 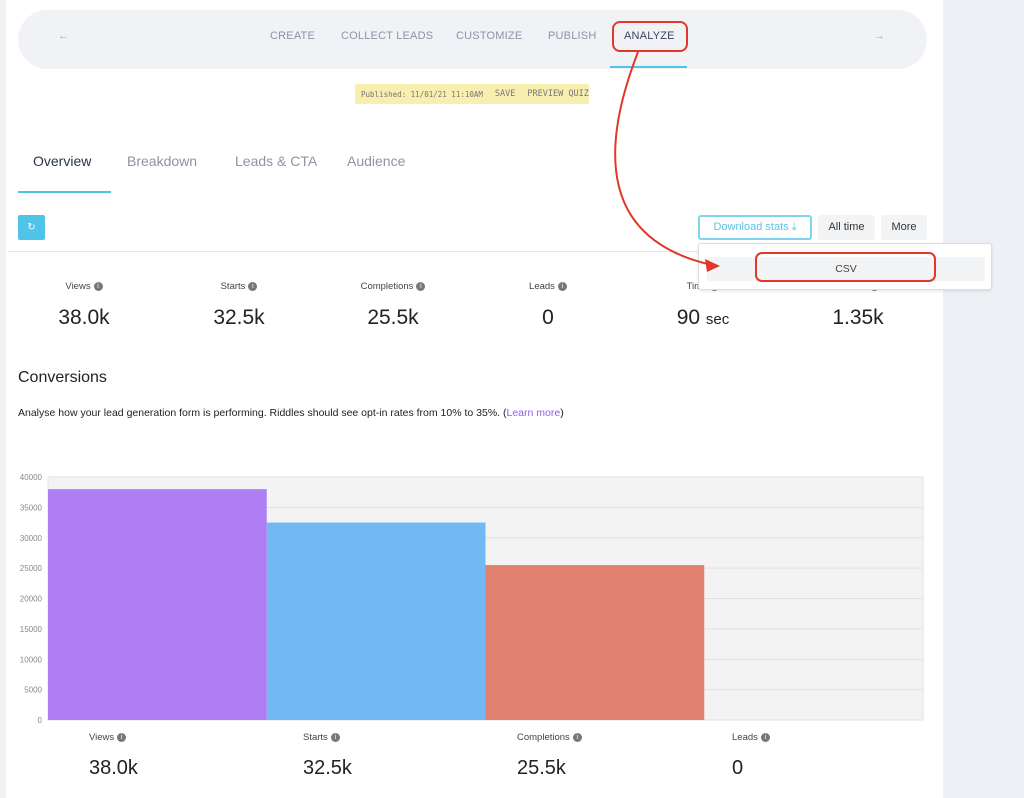 What do you see at coordinates (787, 756) in the screenshot?
I see `chart-category-leads: Leads i 0` at bounding box center [787, 756].